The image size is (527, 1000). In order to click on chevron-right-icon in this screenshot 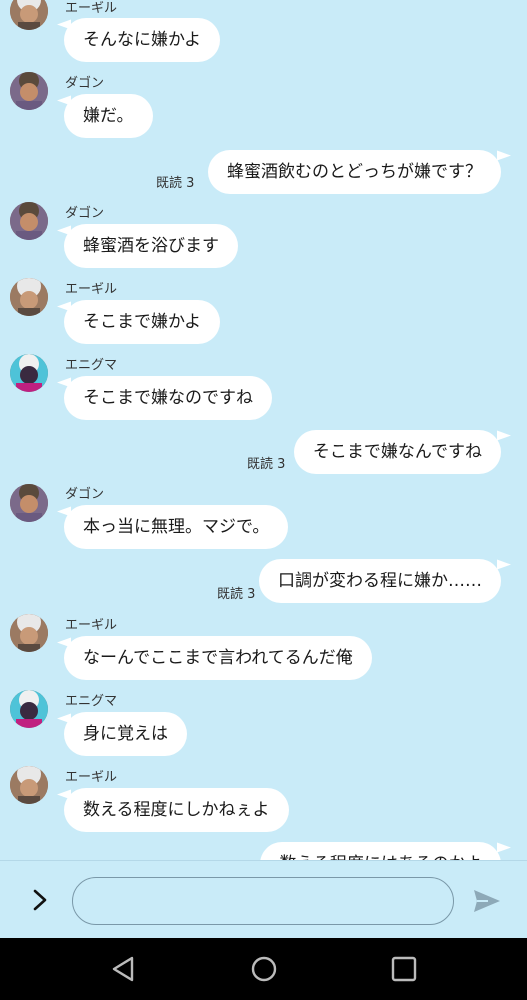, I will do `click(40, 900)`.